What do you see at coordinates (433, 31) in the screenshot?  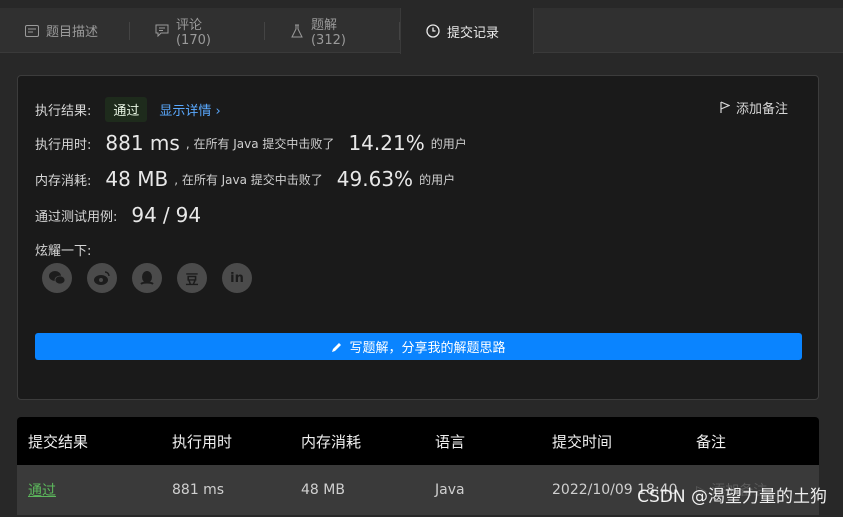 I see `clock-icon` at bounding box center [433, 31].